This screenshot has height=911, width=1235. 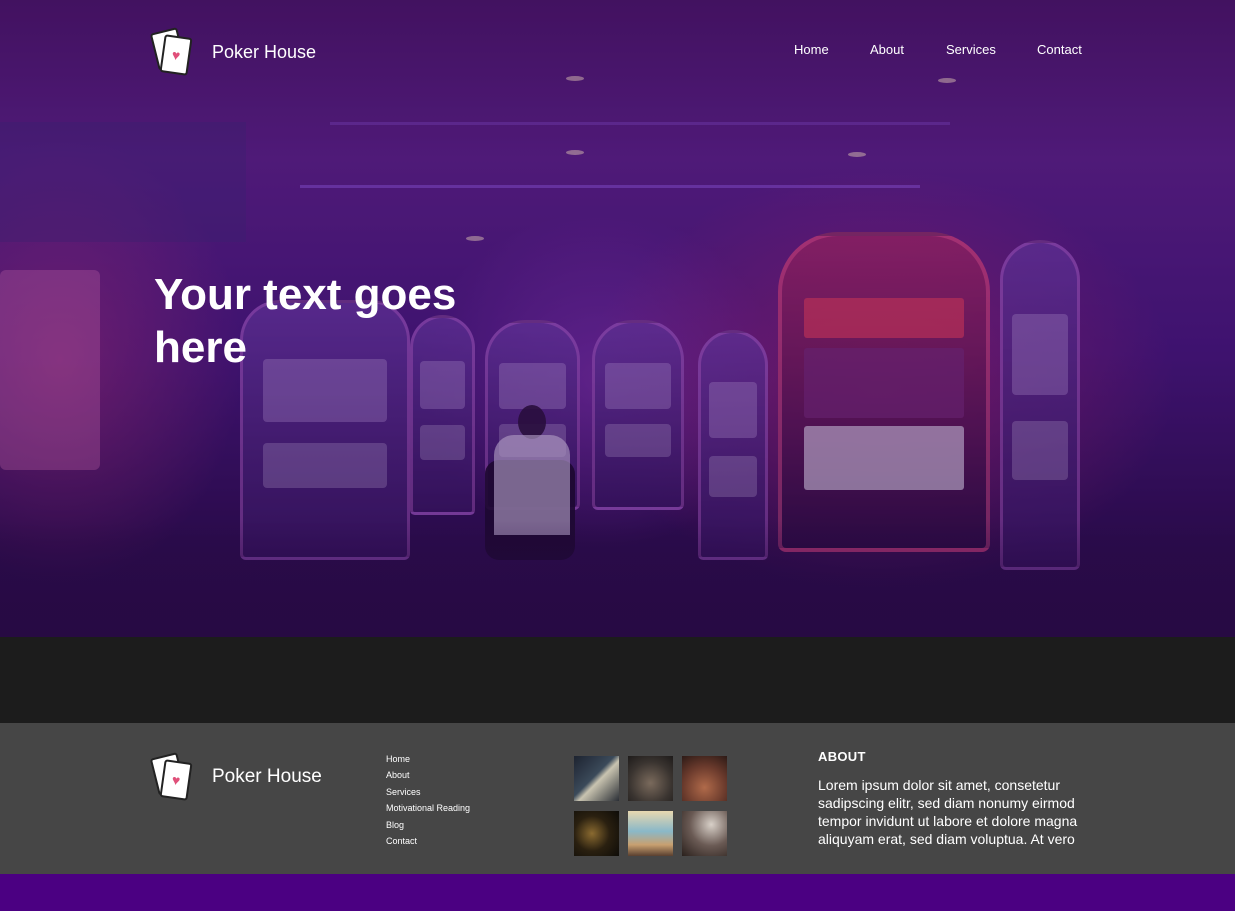 I want to click on footer-link-home: Home, so click(x=428, y=761).